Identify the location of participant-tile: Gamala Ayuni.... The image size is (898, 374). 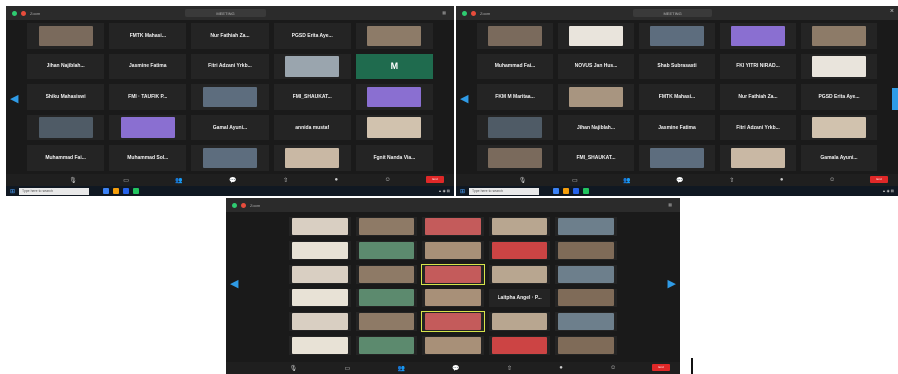
(839, 158).